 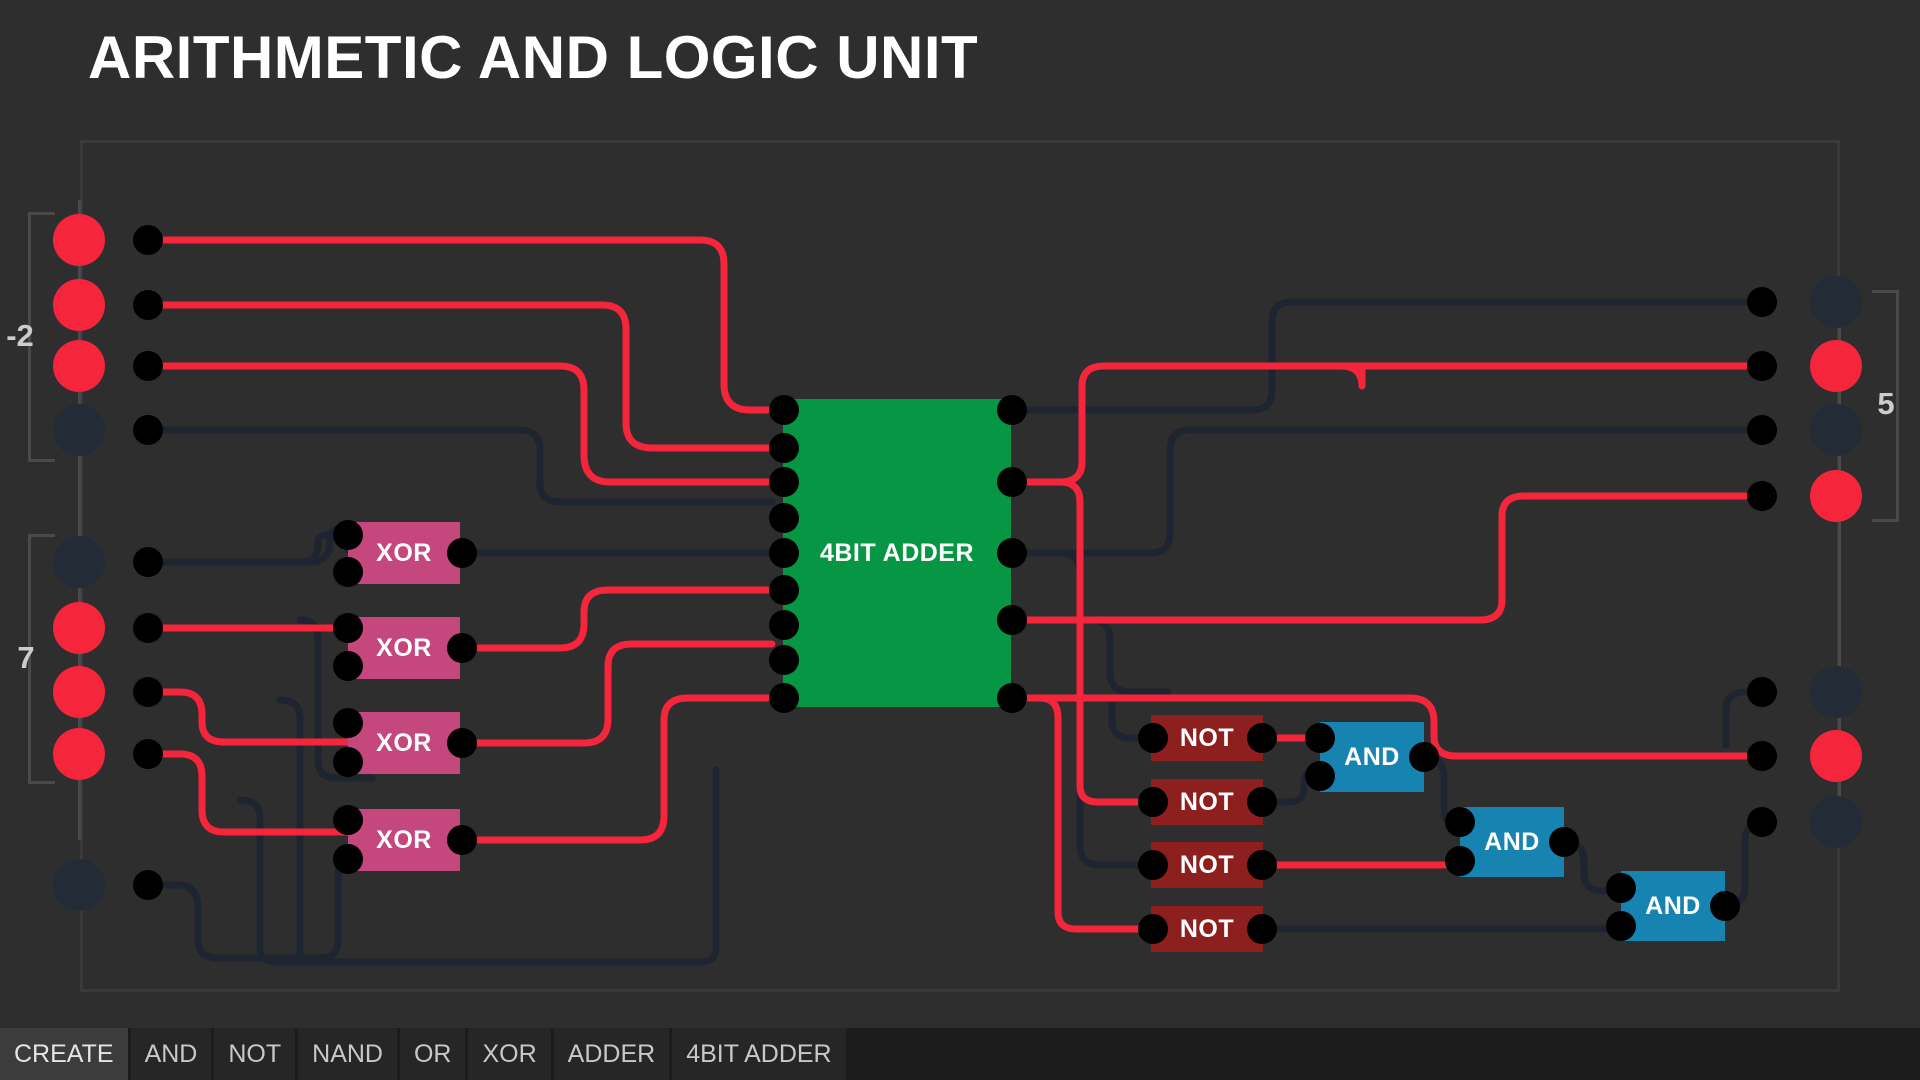 I want to click on toolbar-button-label: AND, so click(x=171, y=1053).